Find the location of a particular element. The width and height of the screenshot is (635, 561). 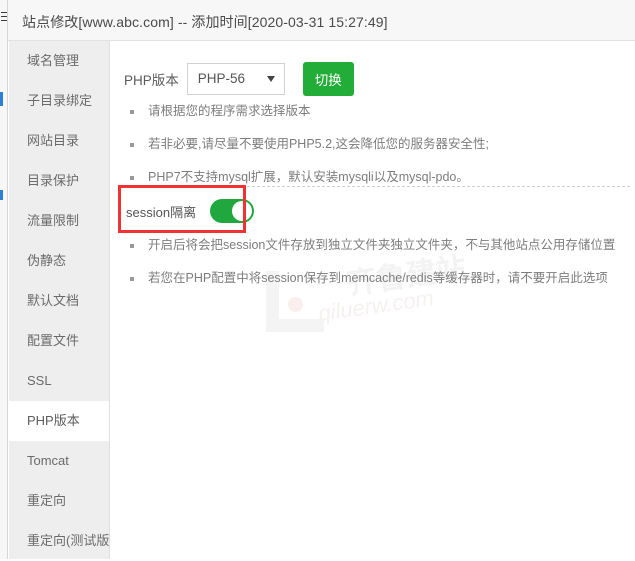

sidebar-item-8: SSL is located at coordinates (59, 381).